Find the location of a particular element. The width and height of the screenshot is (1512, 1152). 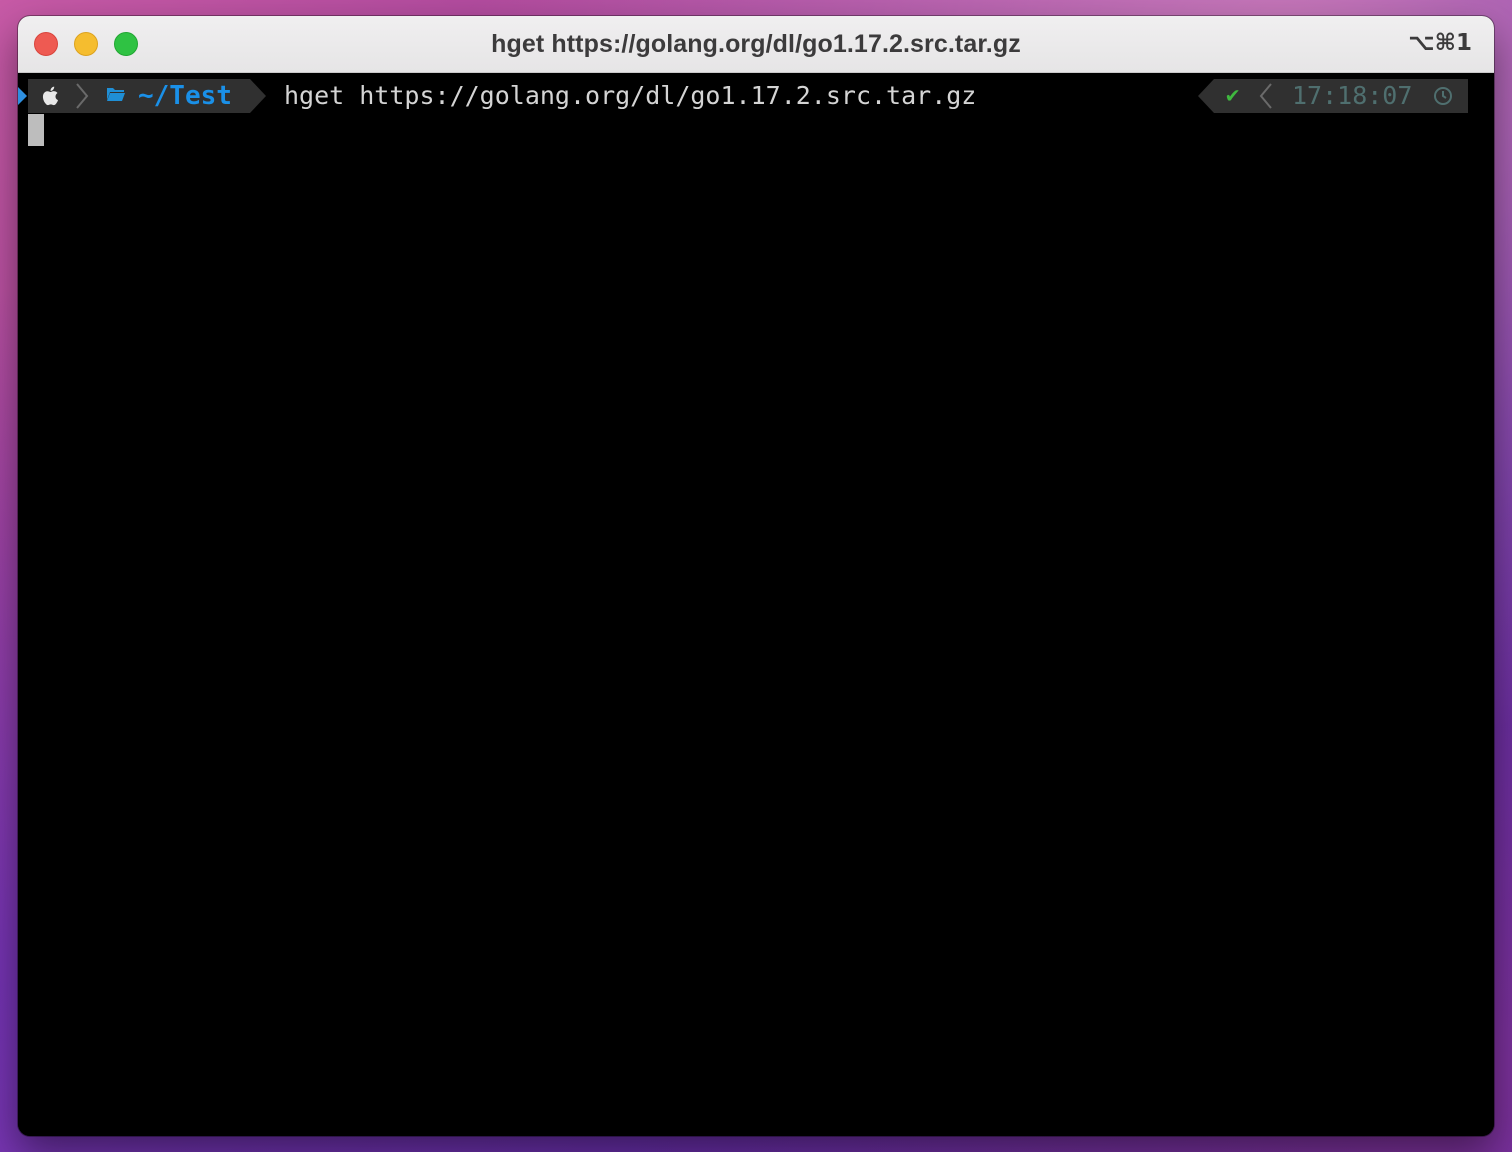

terminal-cursor is located at coordinates (36, 130).